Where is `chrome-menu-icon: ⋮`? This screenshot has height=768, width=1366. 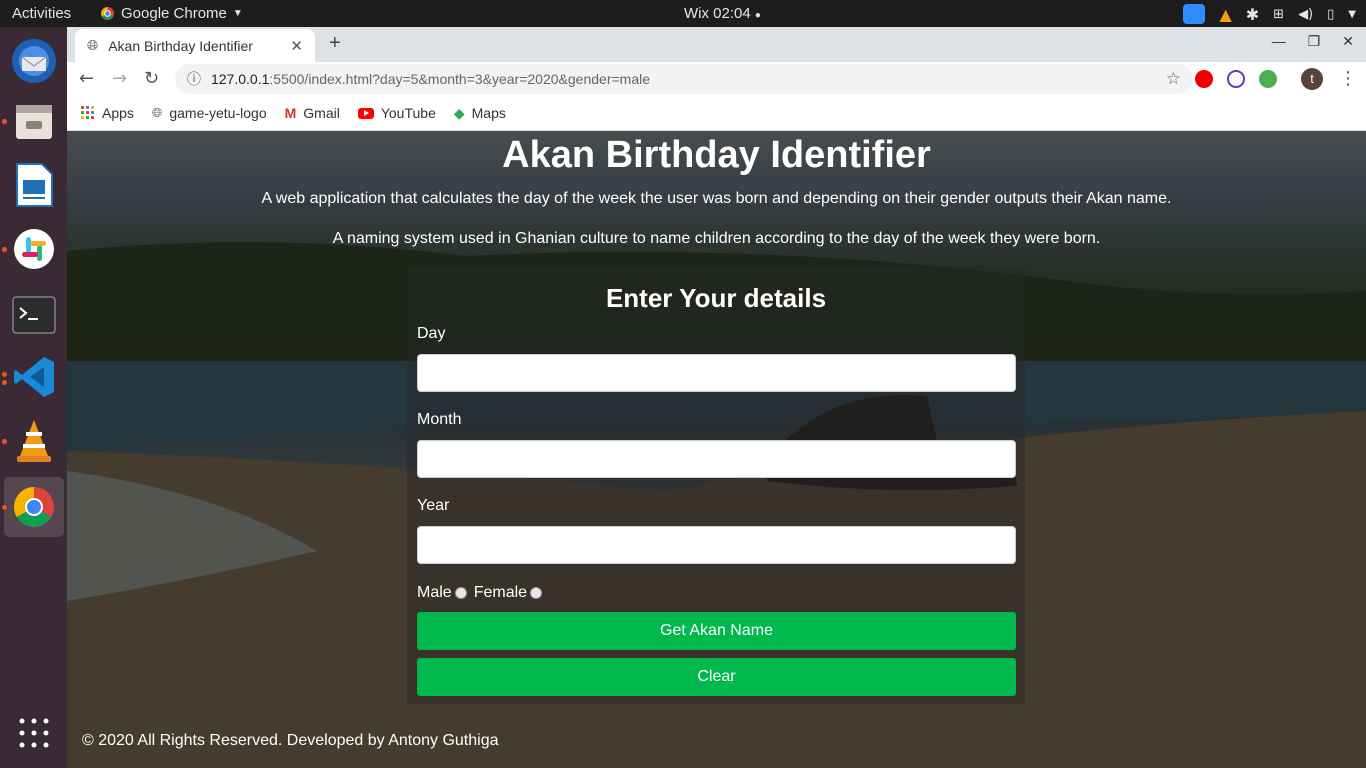
chrome-menu-icon: ⋮ is located at coordinates (1348, 78).